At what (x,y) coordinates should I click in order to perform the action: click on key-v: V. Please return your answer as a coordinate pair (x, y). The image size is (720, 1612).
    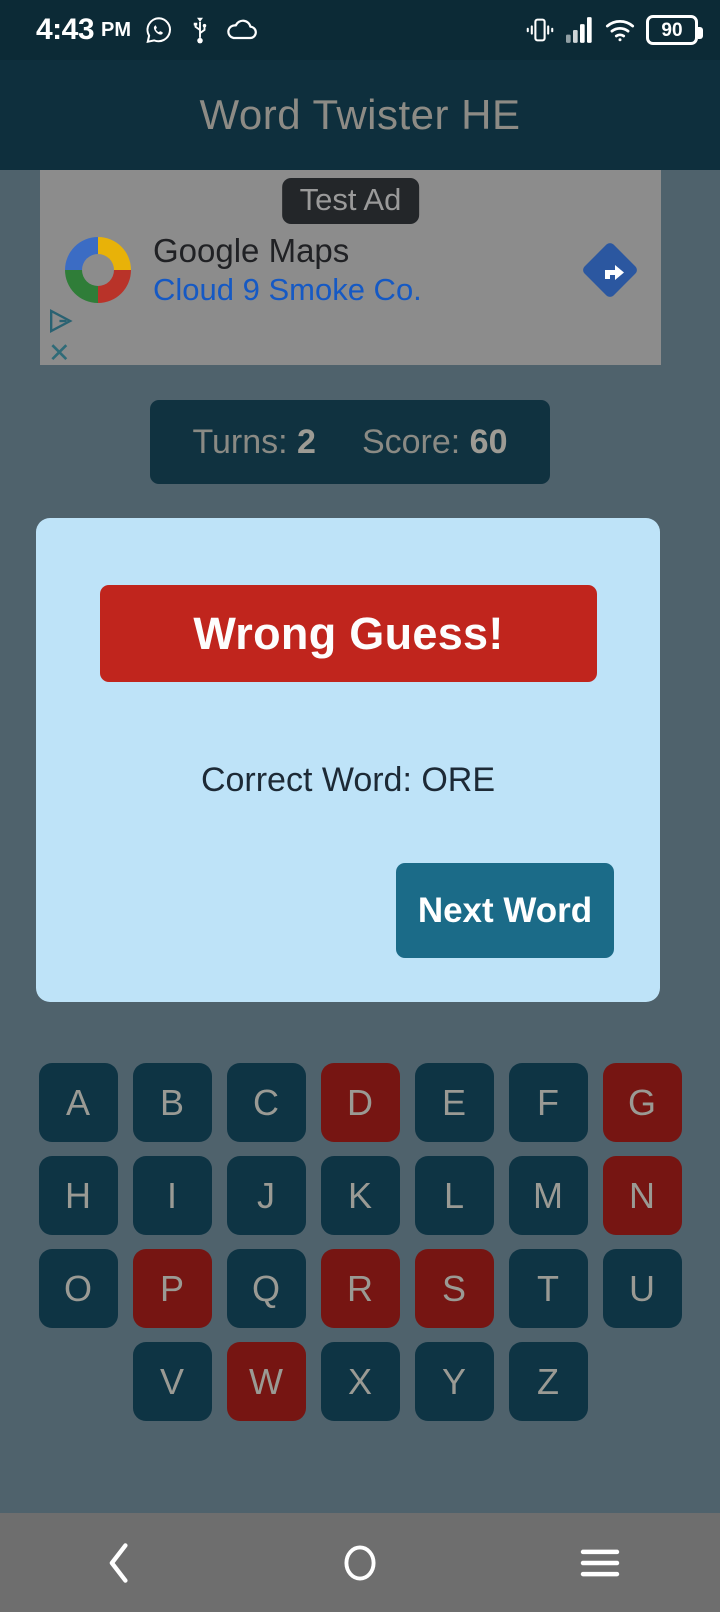
    Looking at the image, I should click on (172, 1381).